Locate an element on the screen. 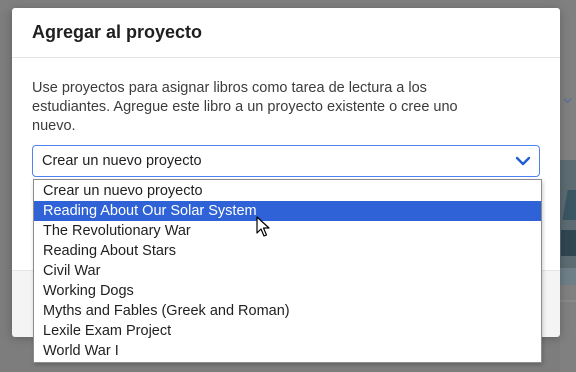 The width and height of the screenshot is (576, 372). dialog-title: Agregar al proyecto is located at coordinates (117, 32).